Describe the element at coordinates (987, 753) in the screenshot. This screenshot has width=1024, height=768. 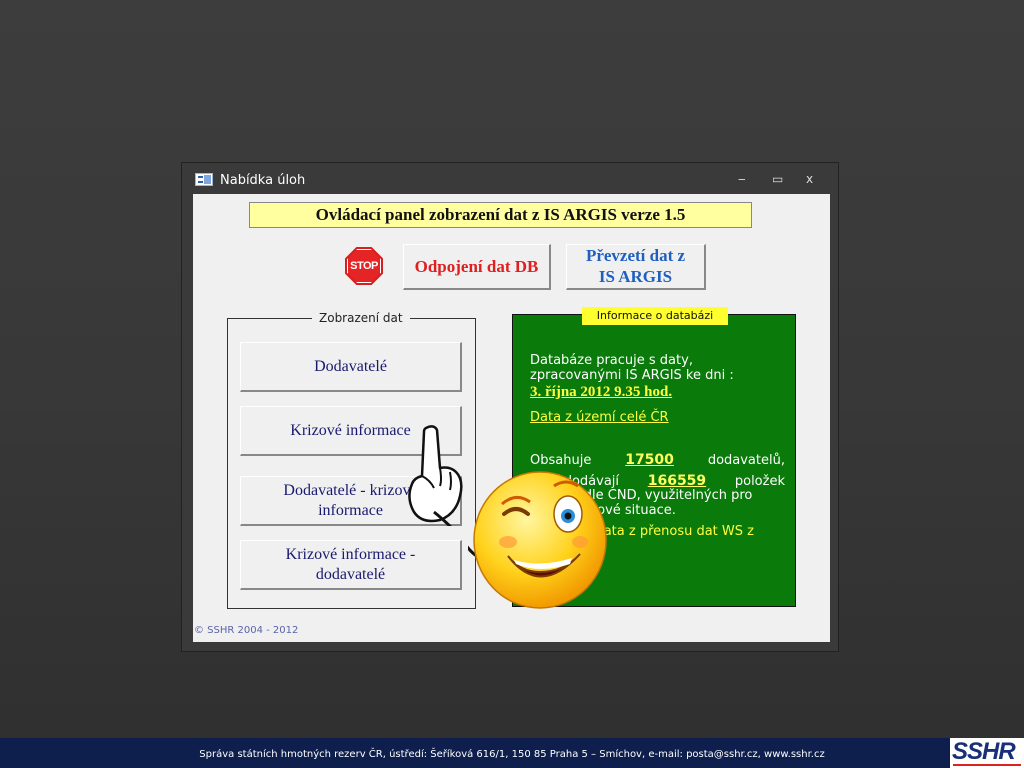
I see `sshr-logo: SSHR` at that location.